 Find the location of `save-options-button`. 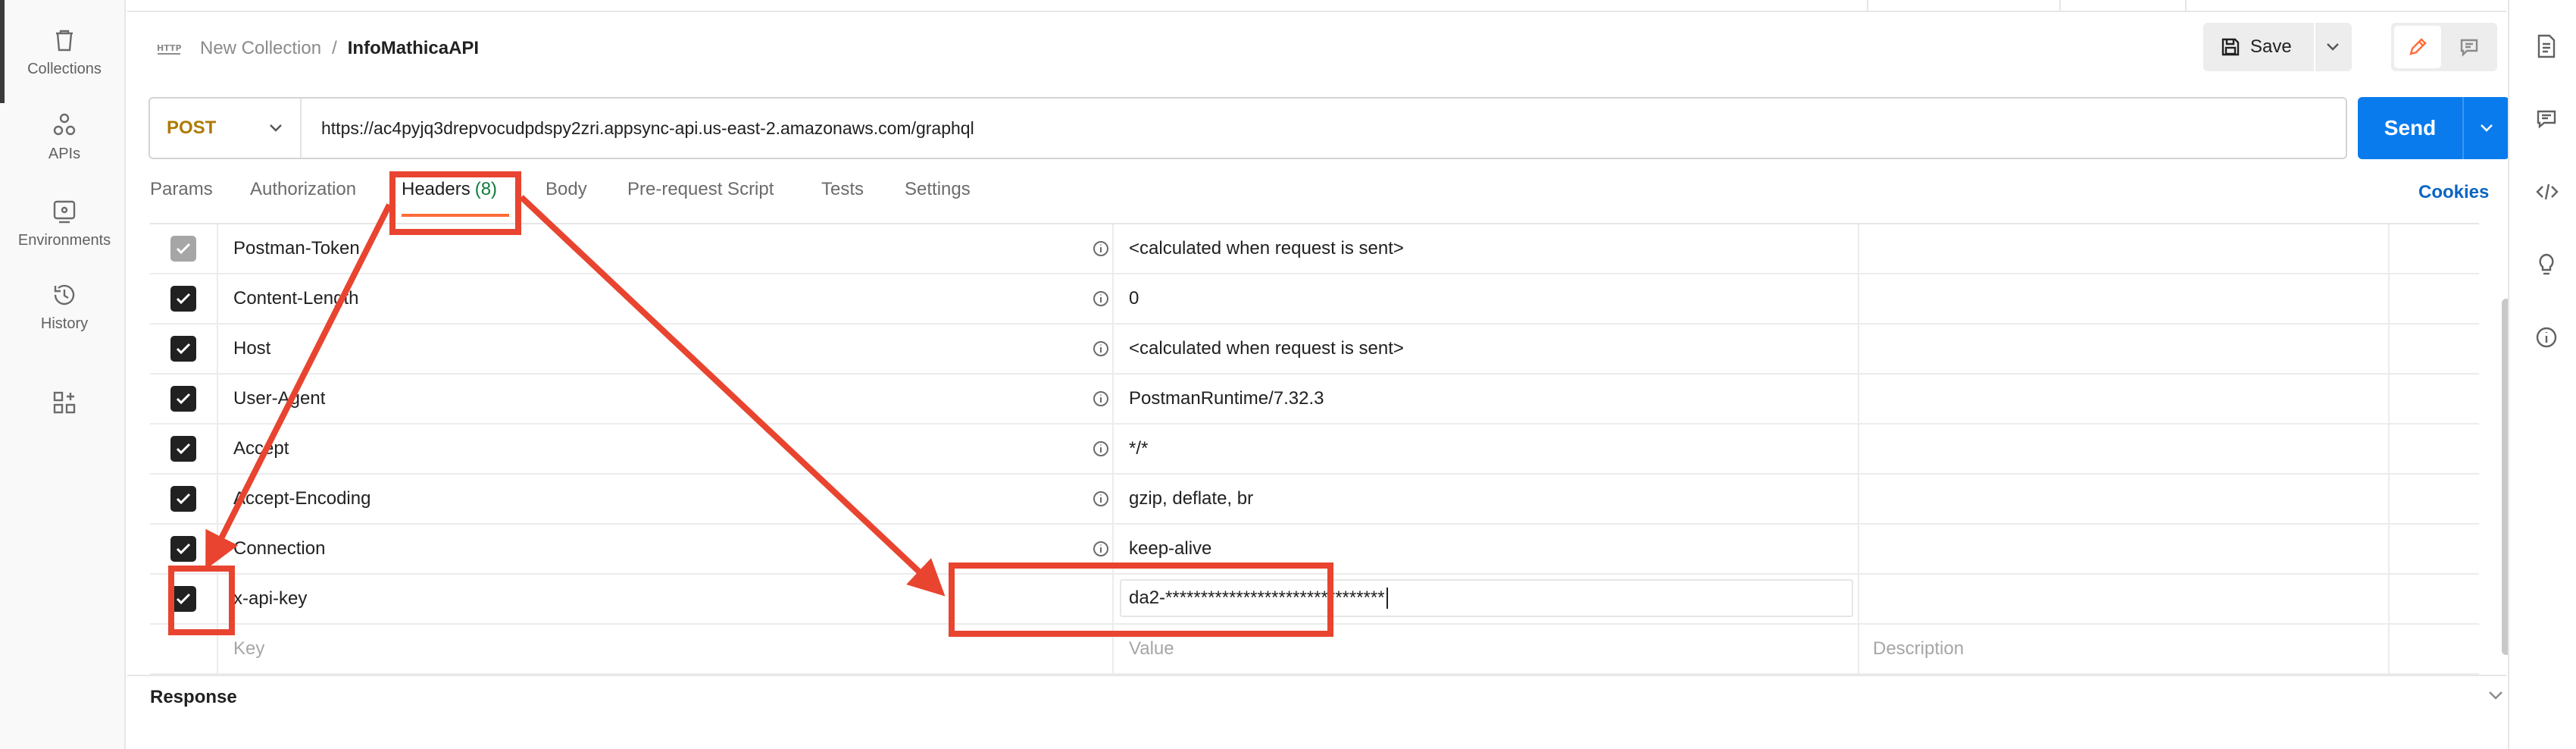

save-options-button is located at coordinates (2332, 47).